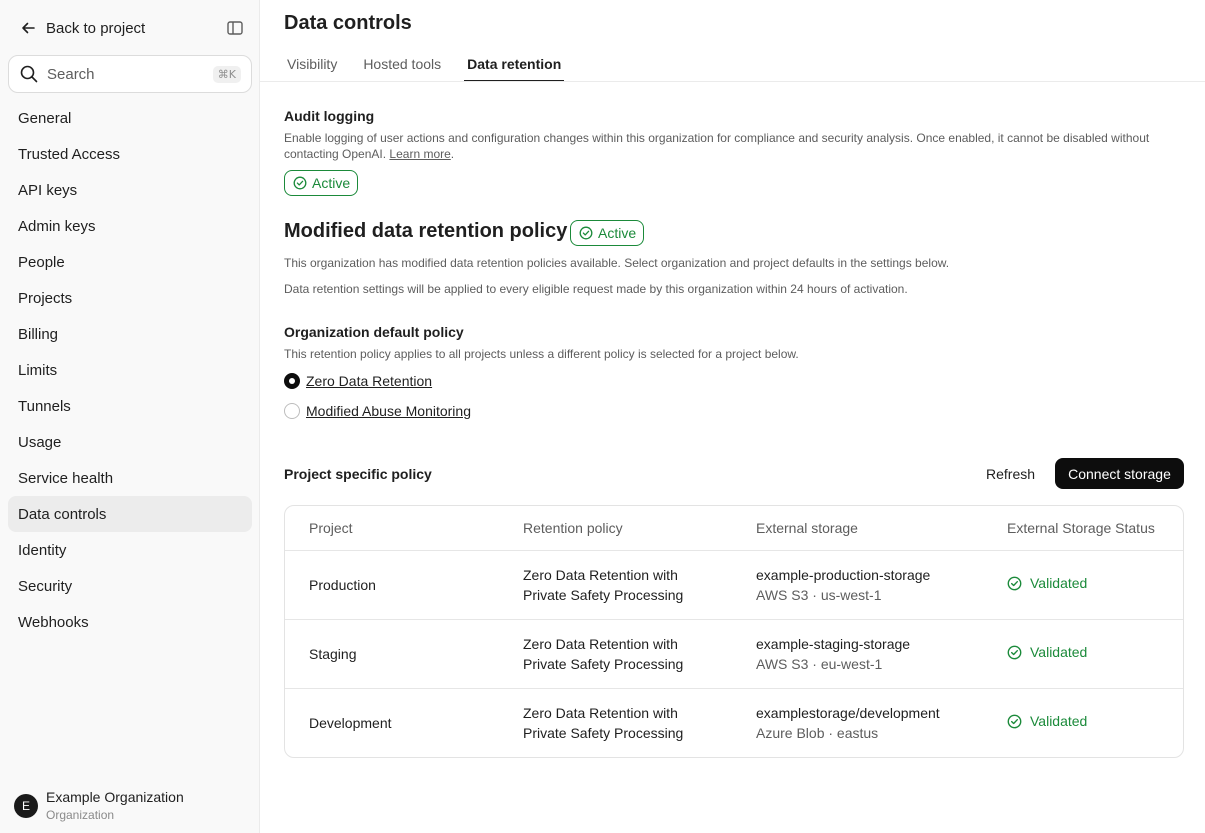  Describe the element at coordinates (1081, 528) in the screenshot. I see `column-header-storage-status: External Storage Status` at that location.